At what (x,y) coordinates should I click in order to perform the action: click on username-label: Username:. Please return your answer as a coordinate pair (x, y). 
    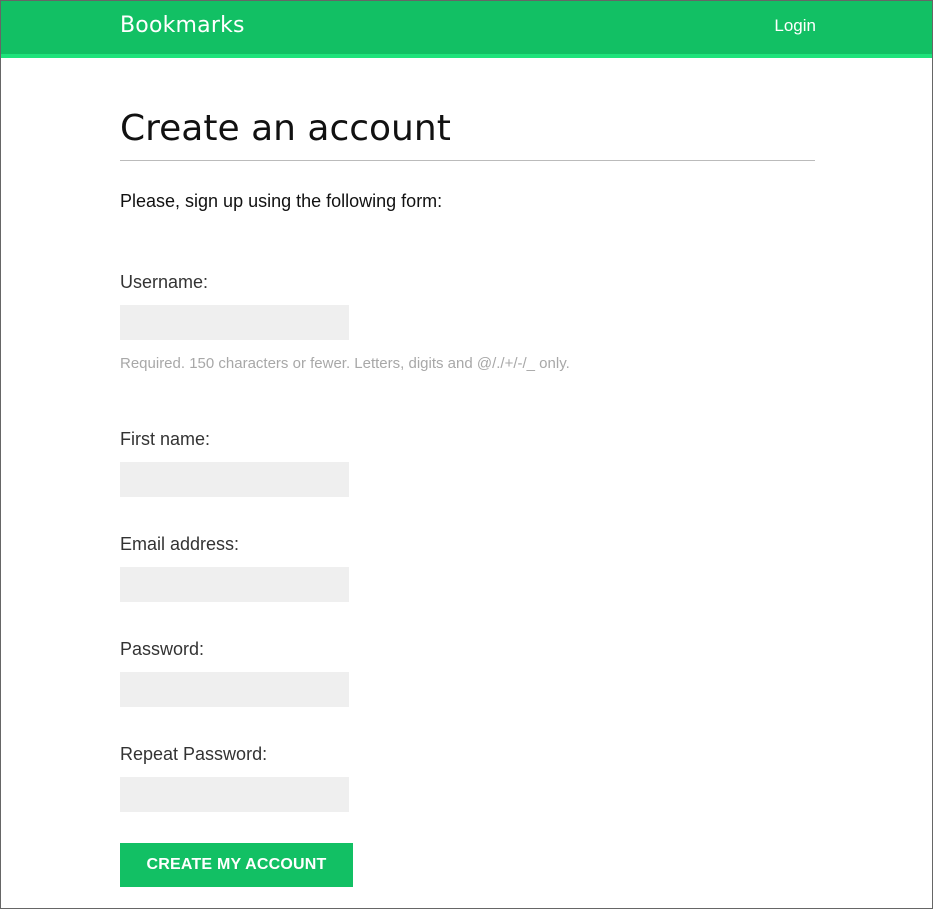
    Looking at the image, I should click on (164, 282).